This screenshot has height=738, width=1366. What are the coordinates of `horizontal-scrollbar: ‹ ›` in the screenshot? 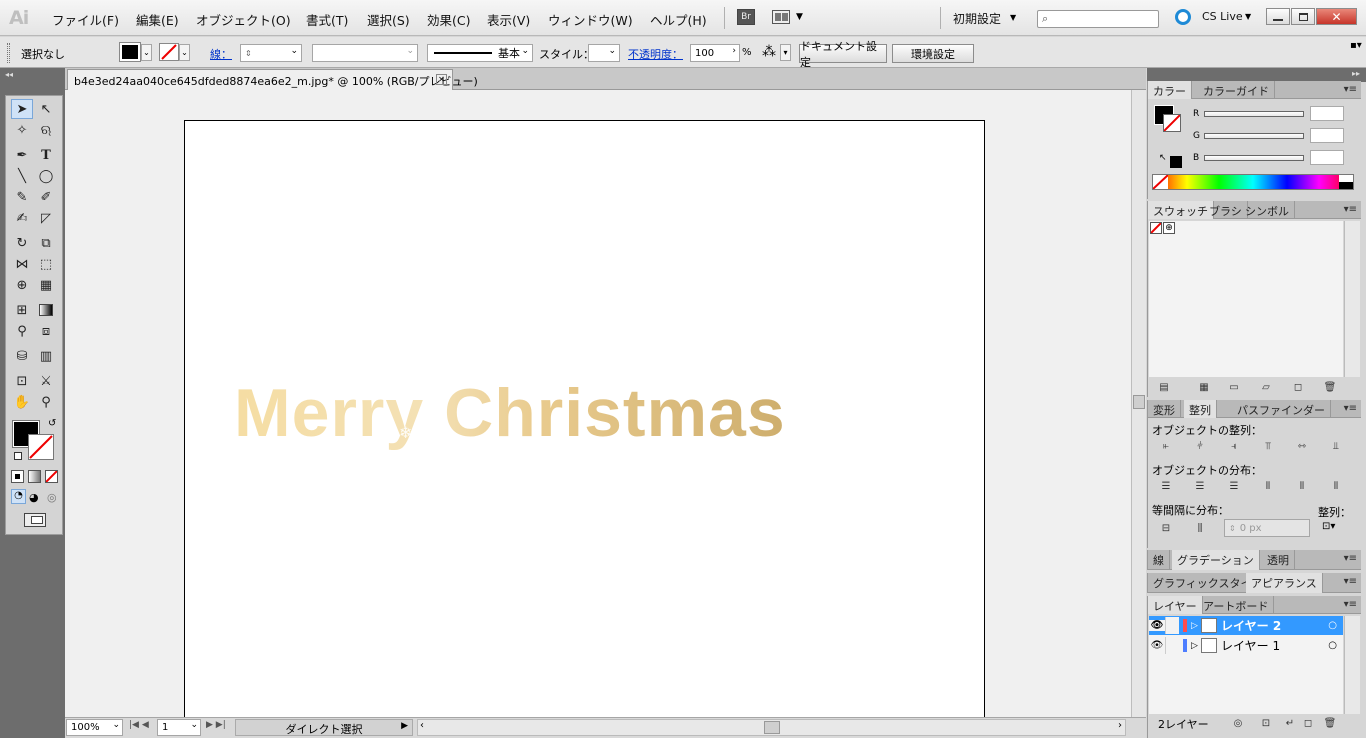 It's located at (771, 727).